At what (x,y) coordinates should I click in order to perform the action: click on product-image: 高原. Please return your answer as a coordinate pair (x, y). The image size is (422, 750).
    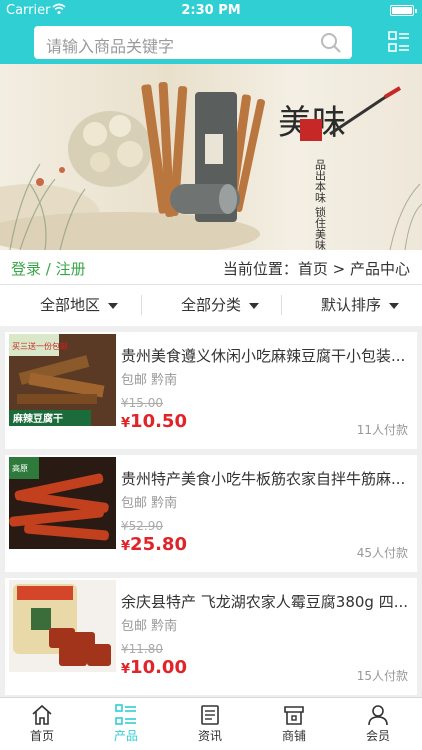
    Looking at the image, I should click on (62, 503).